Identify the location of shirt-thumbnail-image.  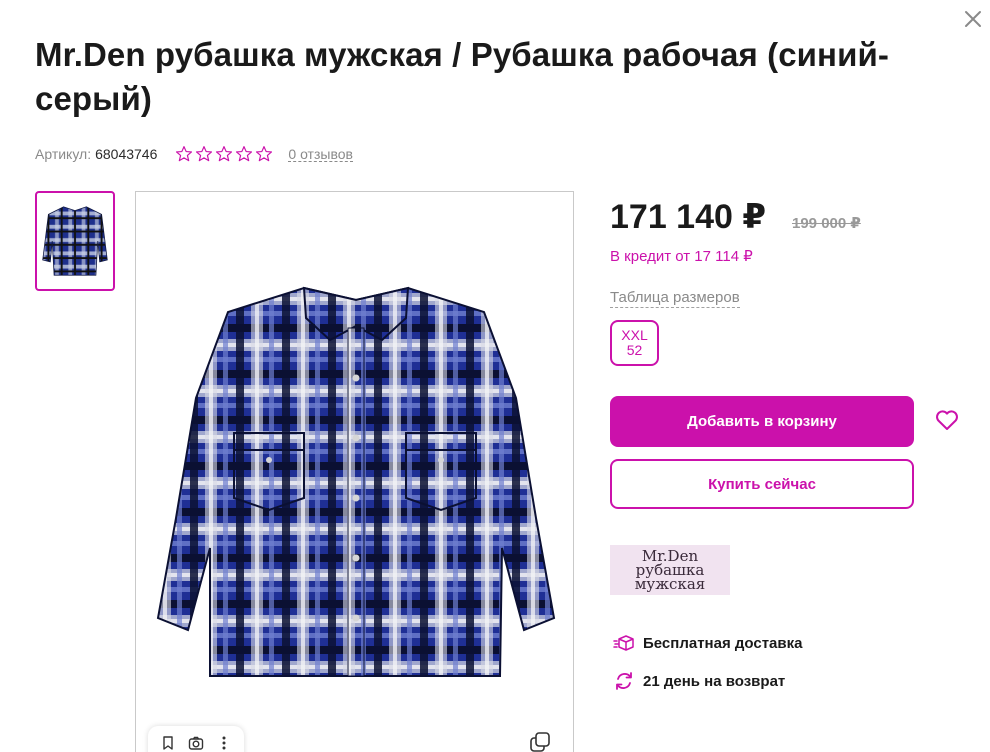
(75, 241).